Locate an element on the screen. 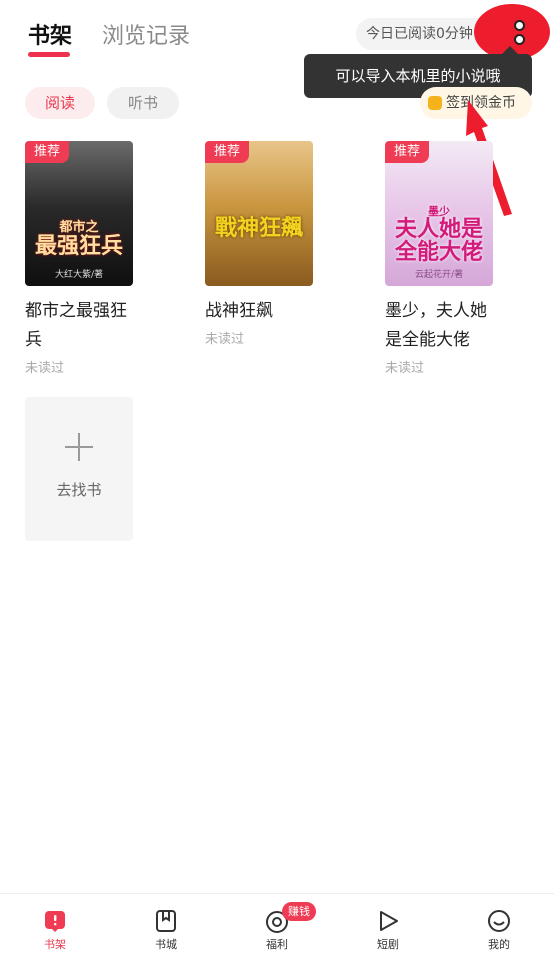 The height and width of the screenshot is (958, 554). book-cover: 推荐 墨少 夫人她是全能大佬 云起花开/著 is located at coordinates (439, 213).